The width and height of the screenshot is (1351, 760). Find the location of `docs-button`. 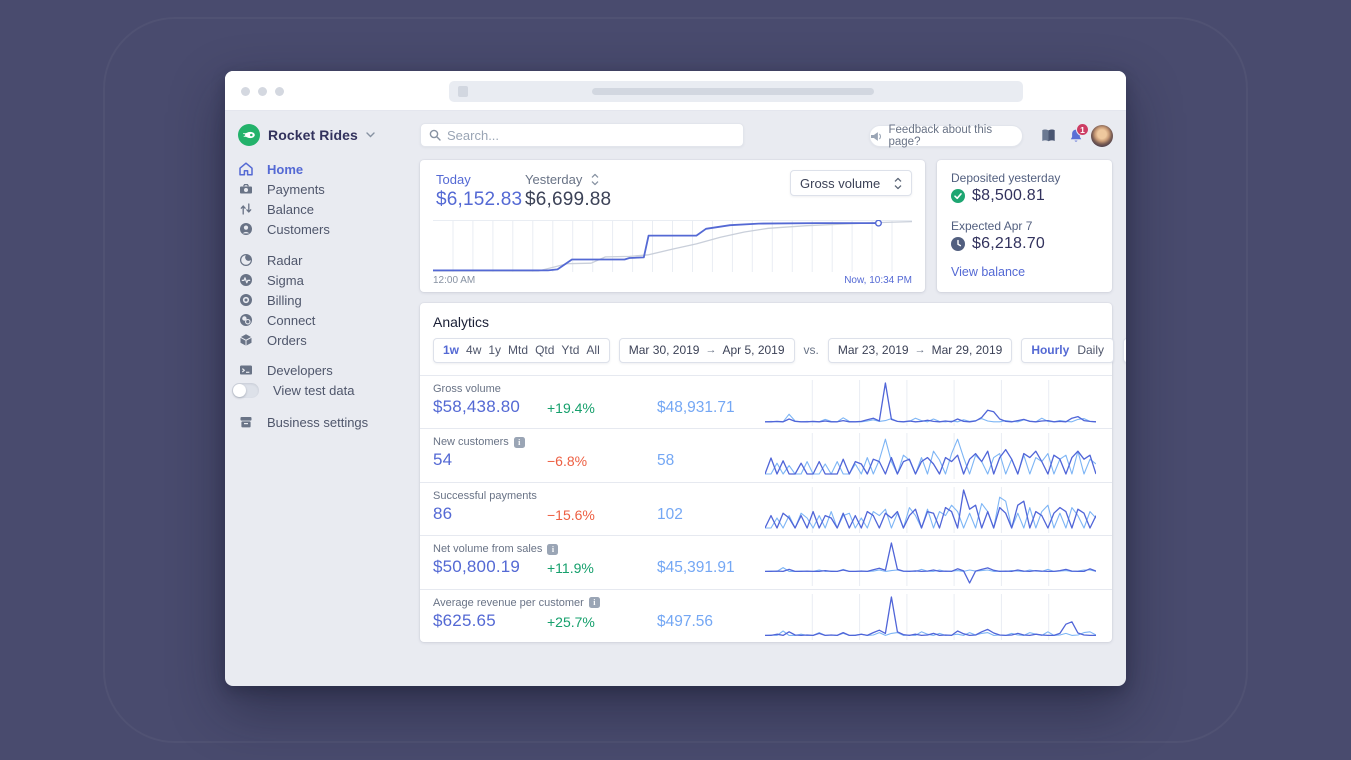

docs-button is located at coordinates (1048, 138).